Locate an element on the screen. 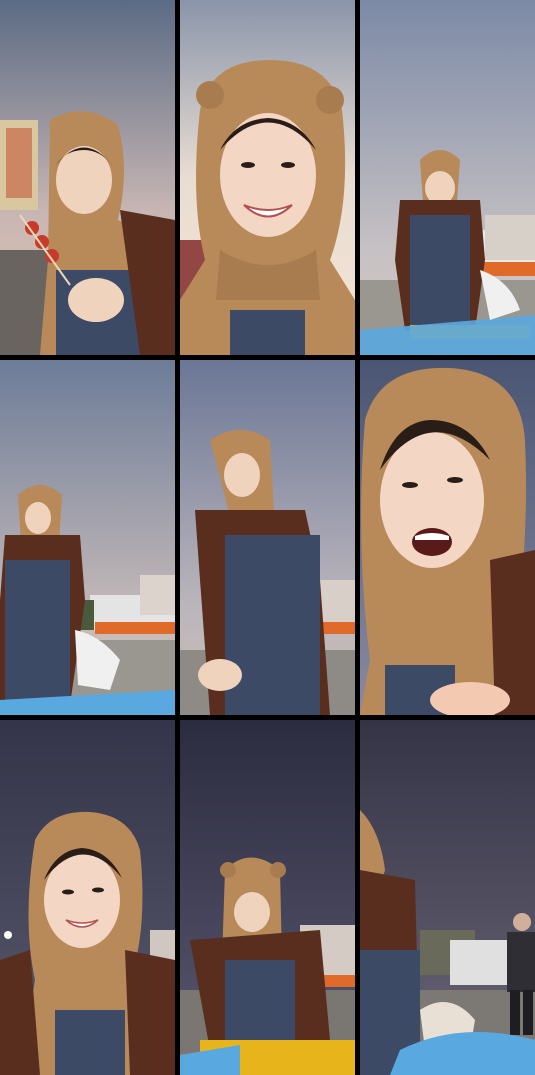 This screenshot has height=1075, width=535. frame-3-image is located at coordinates (447, 177).